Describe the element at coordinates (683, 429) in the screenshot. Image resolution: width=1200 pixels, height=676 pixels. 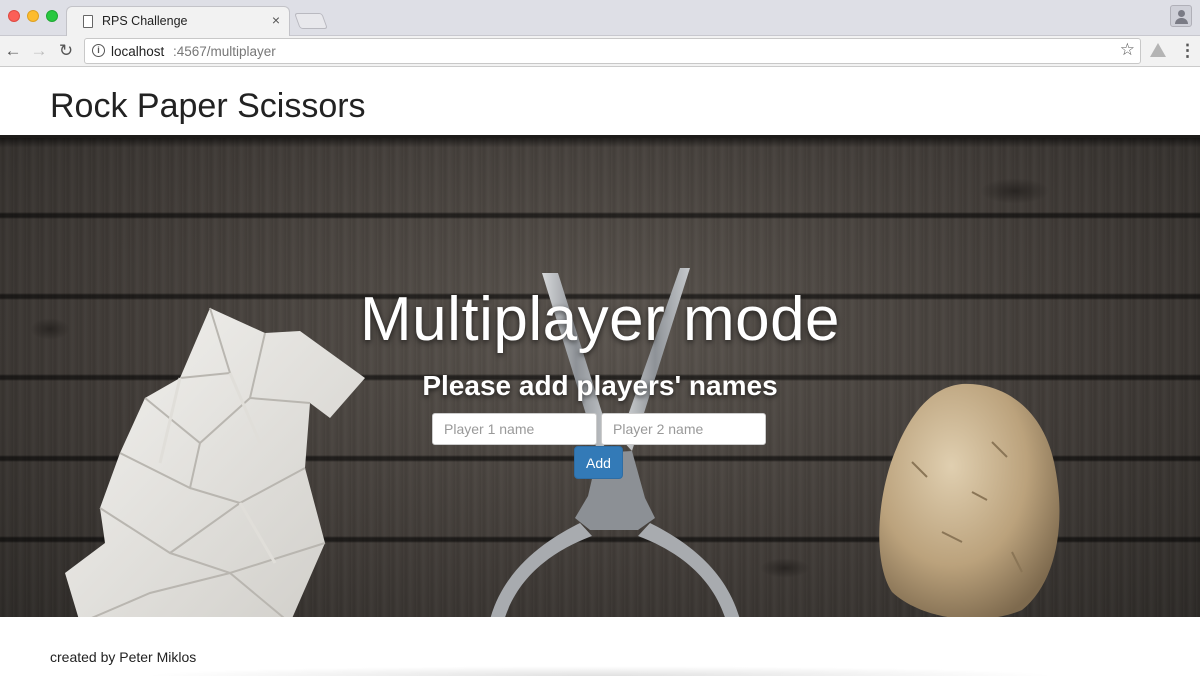
I see `player2-name-input` at that location.